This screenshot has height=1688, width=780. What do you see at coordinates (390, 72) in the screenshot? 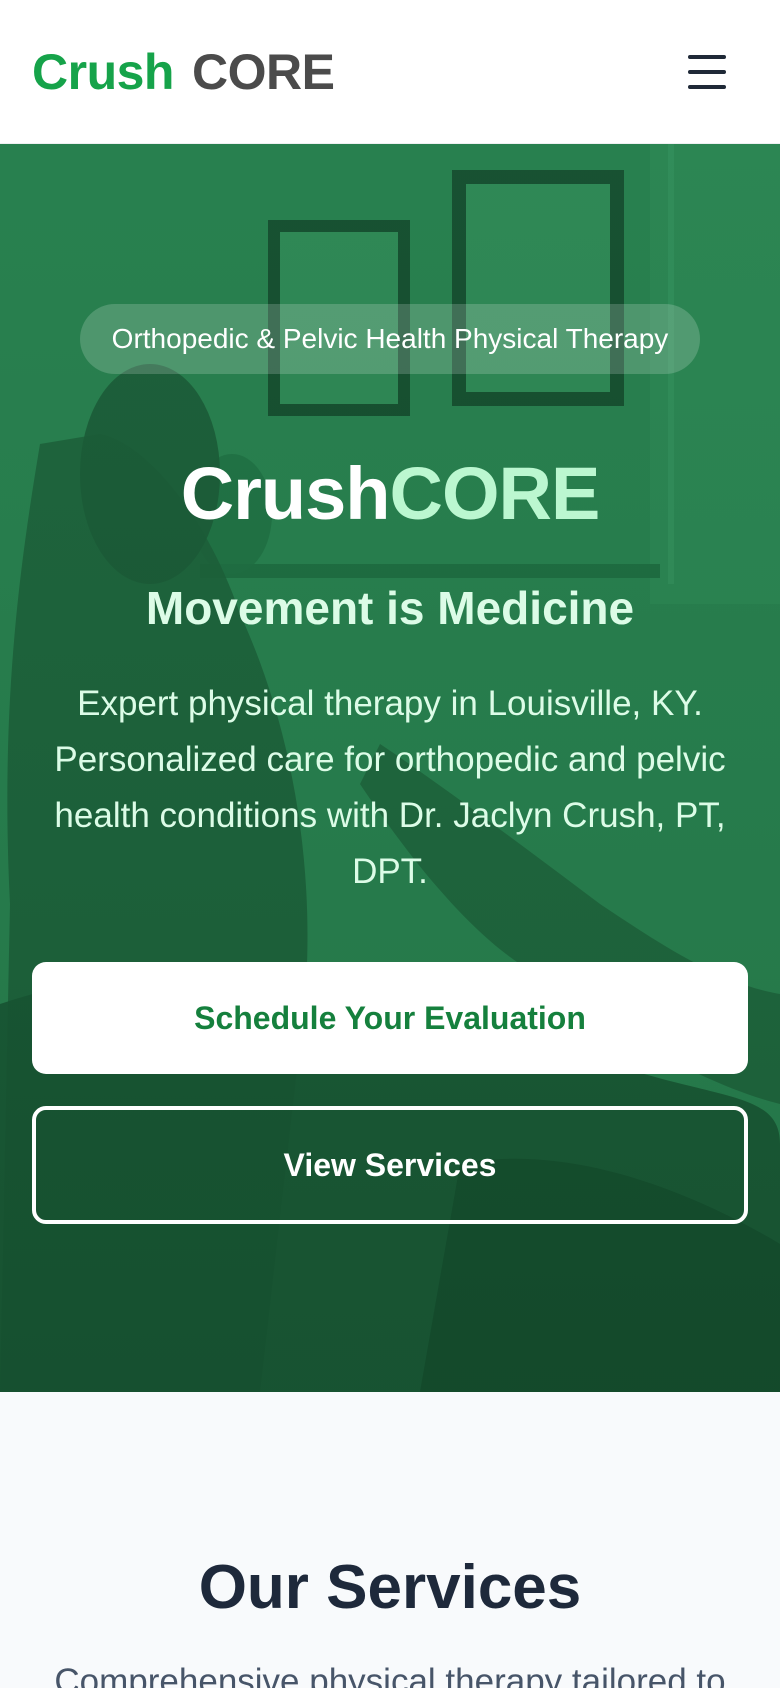
I see `site-header: Crush CORE` at bounding box center [390, 72].